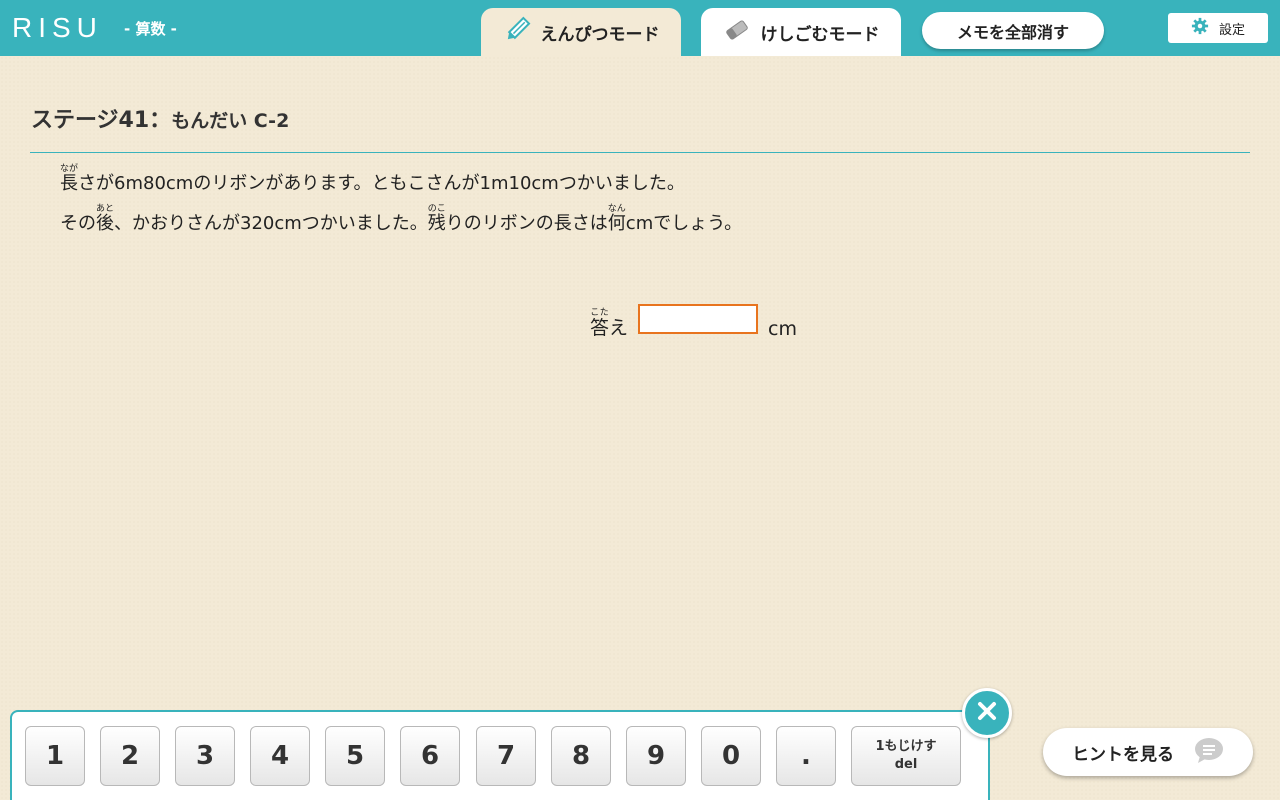  What do you see at coordinates (506, 756) in the screenshot?
I see `key-7: 7` at bounding box center [506, 756].